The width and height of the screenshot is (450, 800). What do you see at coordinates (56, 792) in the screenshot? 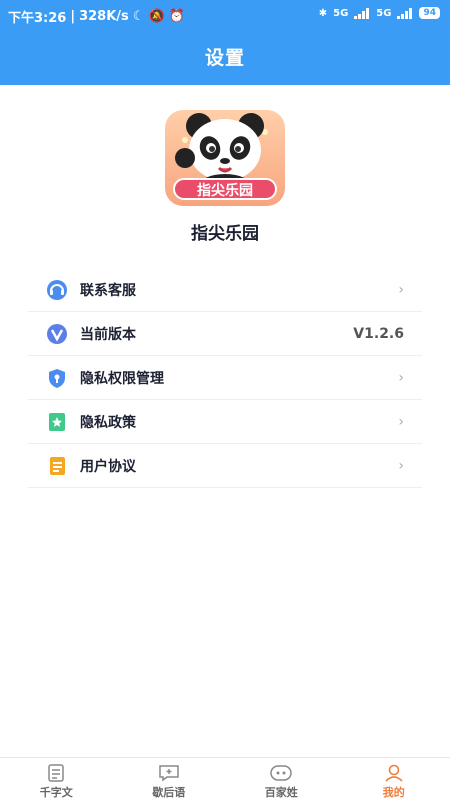
I see `tab-label: 千字文` at bounding box center [56, 792].